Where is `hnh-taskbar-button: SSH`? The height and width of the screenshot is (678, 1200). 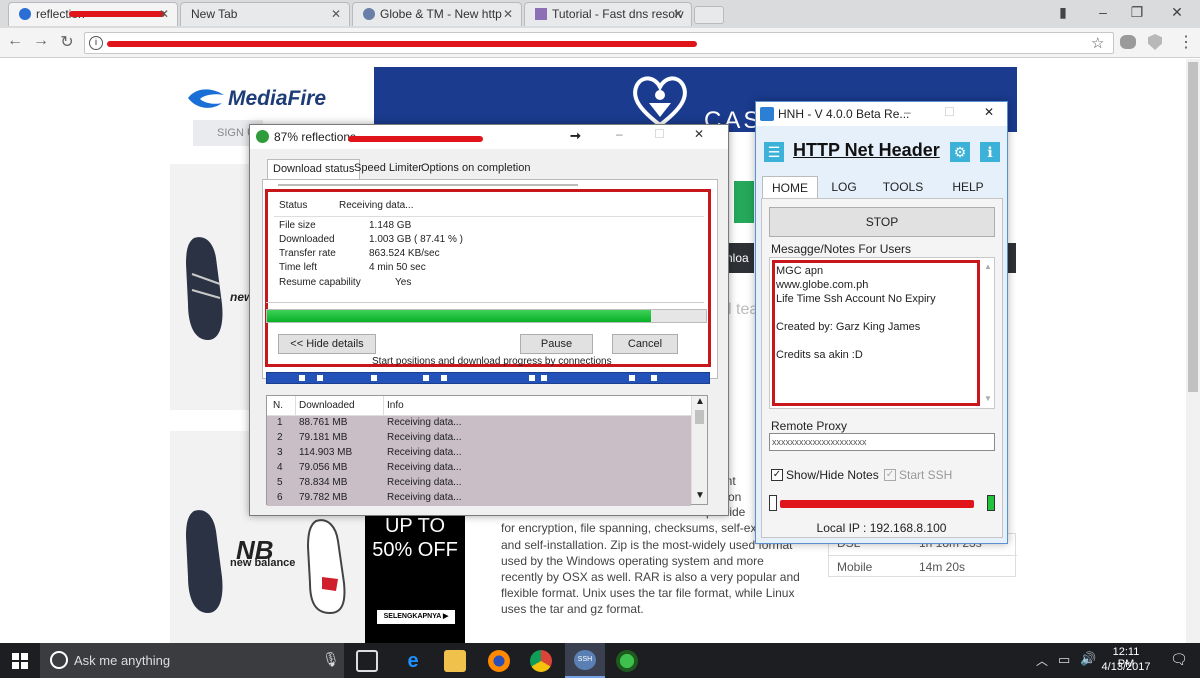
hnh-taskbar-button: SSH is located at coordinates (585, 660).